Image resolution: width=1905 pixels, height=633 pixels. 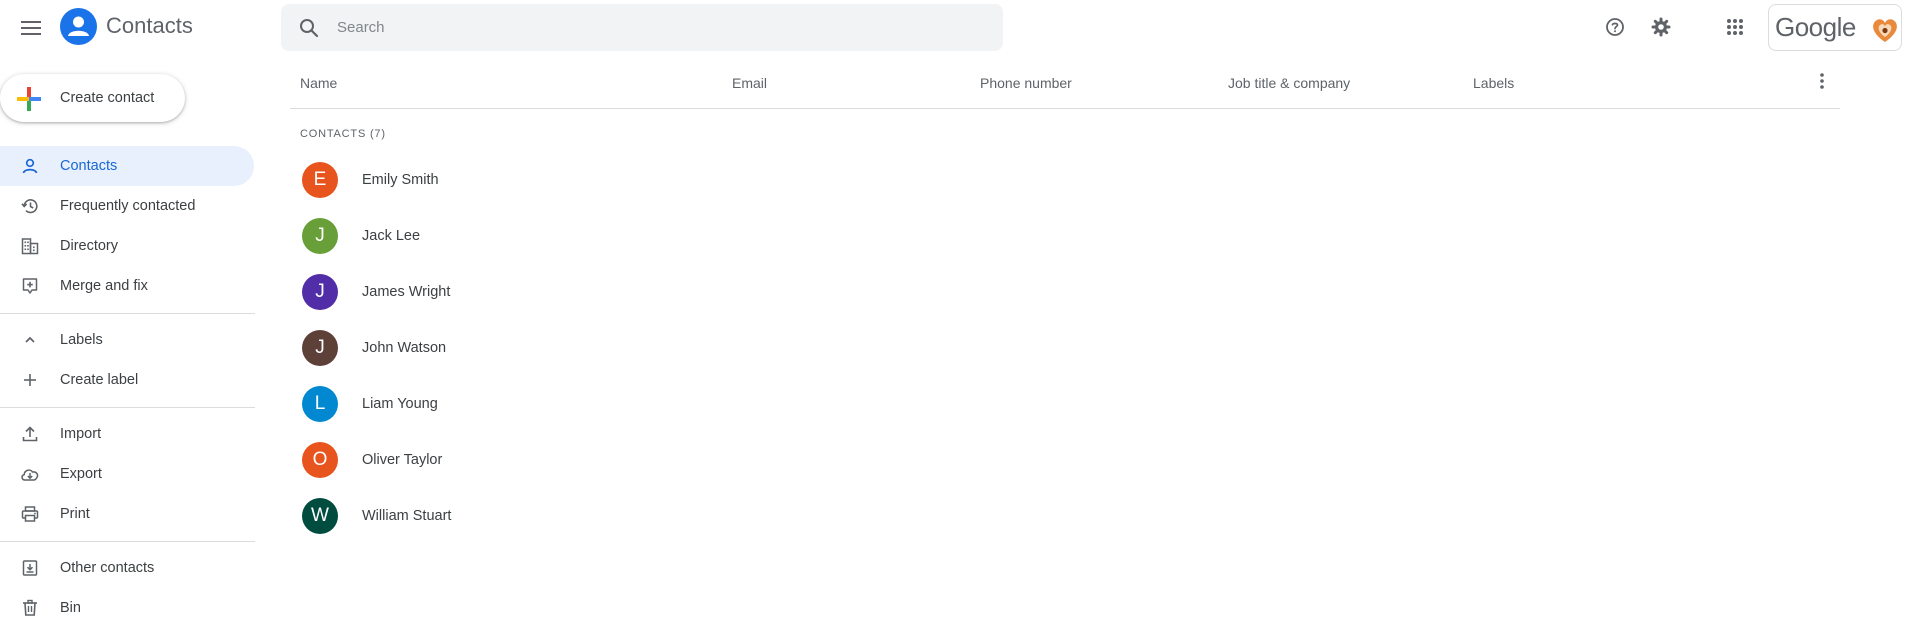 I want to click on sidebar-item-frequently-contacted: Frequently contacted, so click(x=127, y=206).